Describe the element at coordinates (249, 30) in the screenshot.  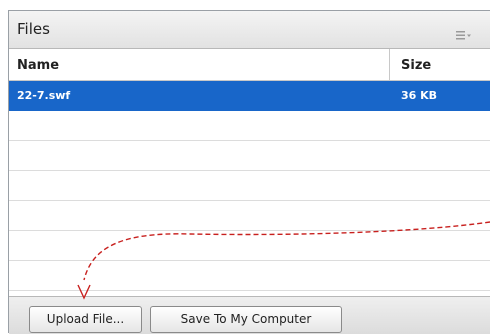
I see `title-bar: Files` at that location.